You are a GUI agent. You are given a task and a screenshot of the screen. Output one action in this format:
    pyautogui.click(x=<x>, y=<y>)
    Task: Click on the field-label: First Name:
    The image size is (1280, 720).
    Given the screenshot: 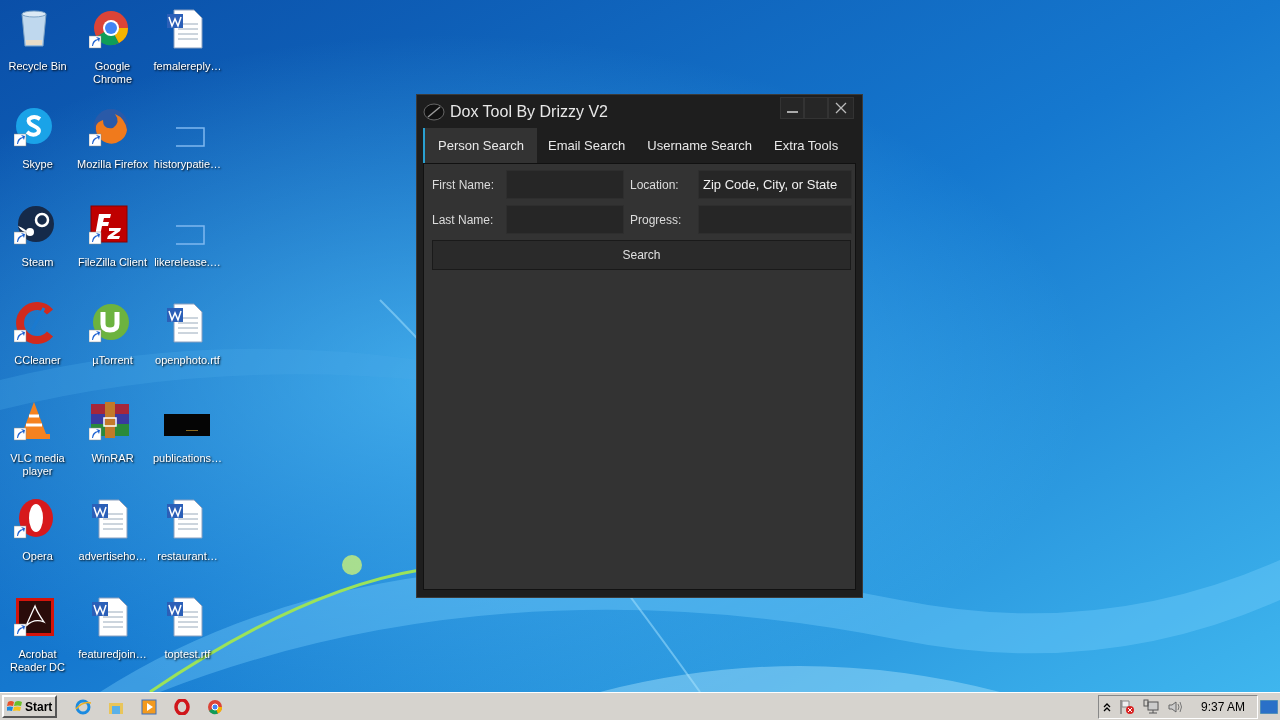 What is the action you would take?
    pyautogui.click(x=463, y=185)
    